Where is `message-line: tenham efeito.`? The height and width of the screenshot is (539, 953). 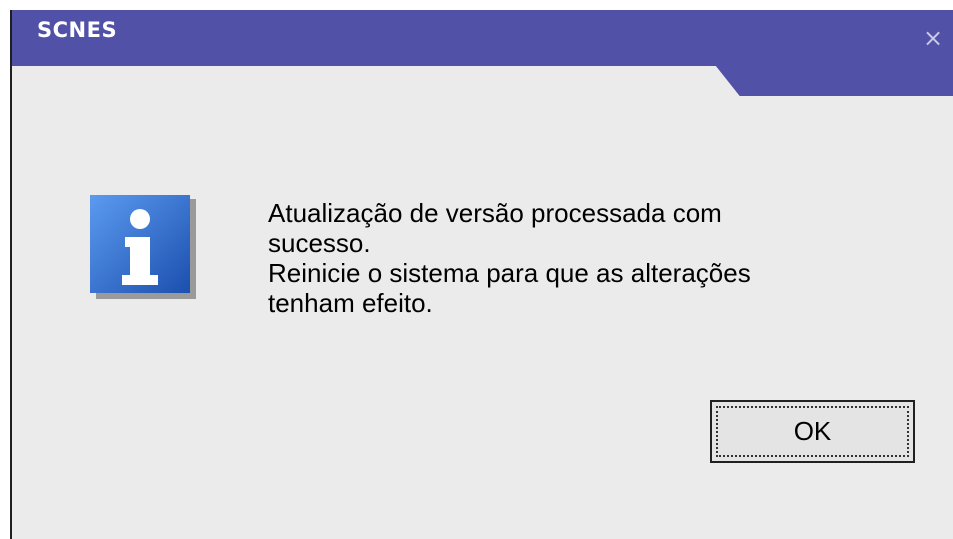
message-line: tenham efeito. is located at coordinates (350, 303).